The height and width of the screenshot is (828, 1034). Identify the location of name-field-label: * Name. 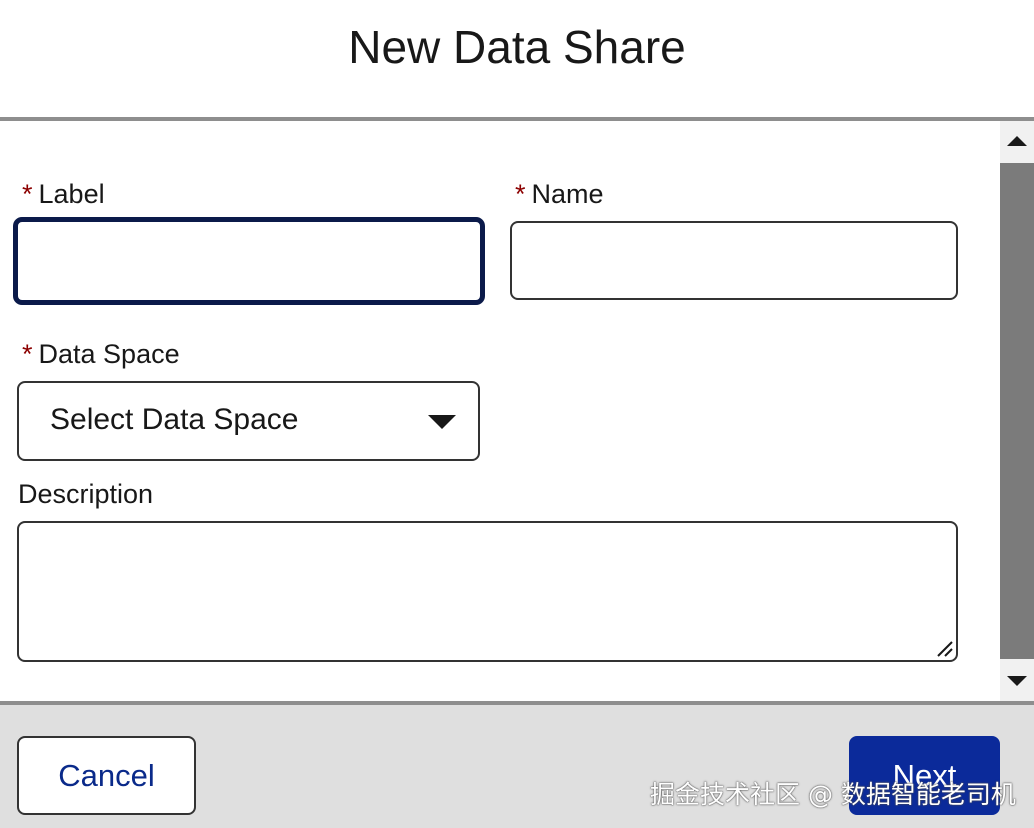
(559, 194).